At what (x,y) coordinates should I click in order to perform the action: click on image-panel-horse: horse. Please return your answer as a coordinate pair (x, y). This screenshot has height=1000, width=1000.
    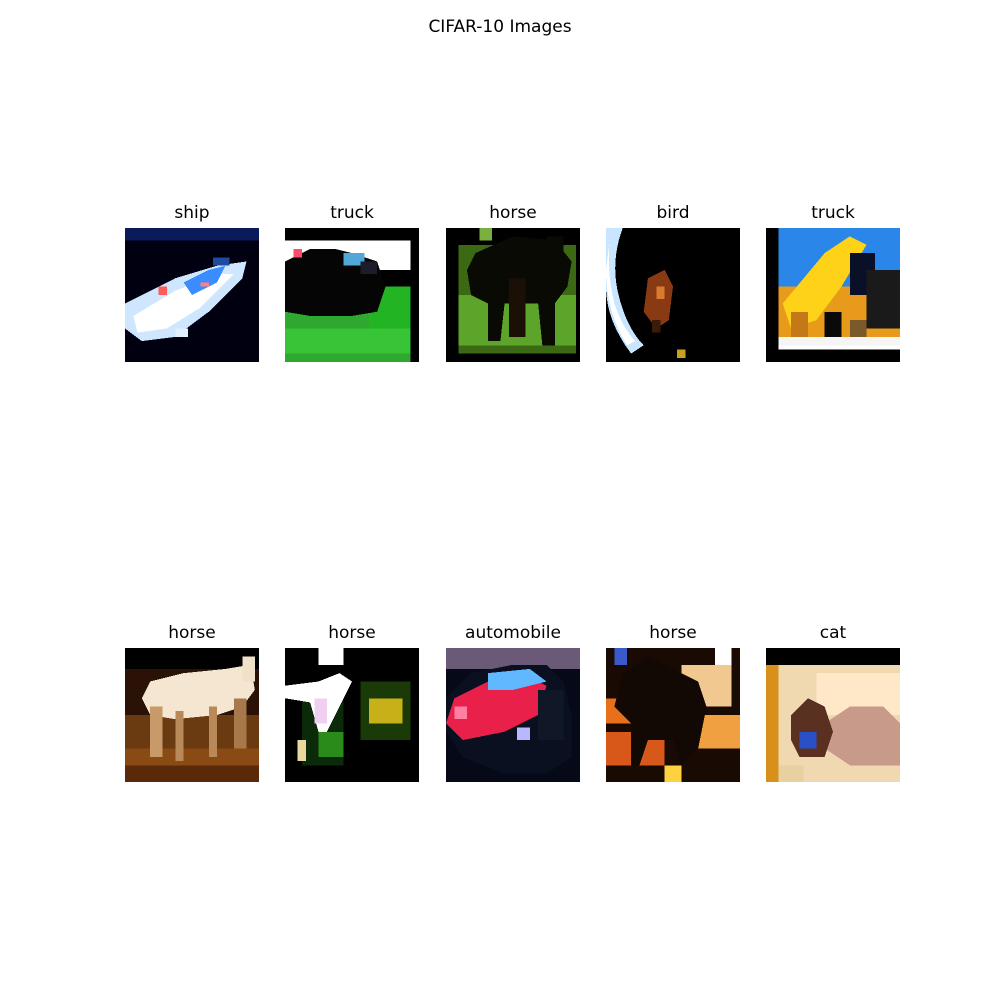
    Looking at the image, I should click on (513, 282).